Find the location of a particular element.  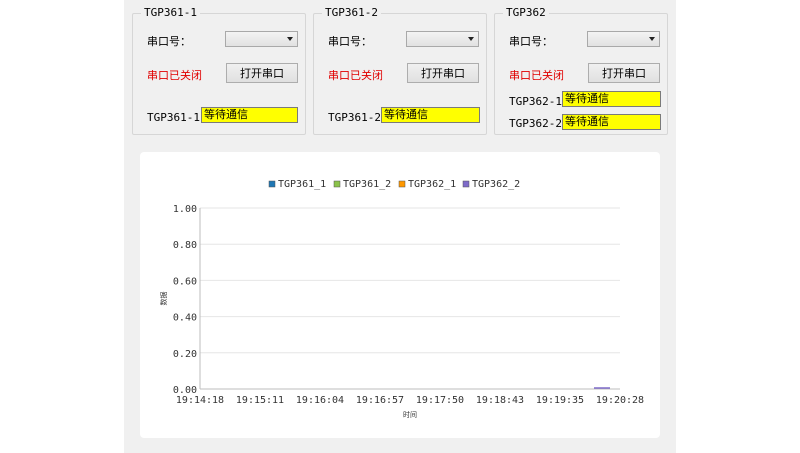

group-tgp361-1: TGP361-1 串口号： 串口已关闭 打开串口 TGP361-1 等待通信 is located at coordinates (219, 70).